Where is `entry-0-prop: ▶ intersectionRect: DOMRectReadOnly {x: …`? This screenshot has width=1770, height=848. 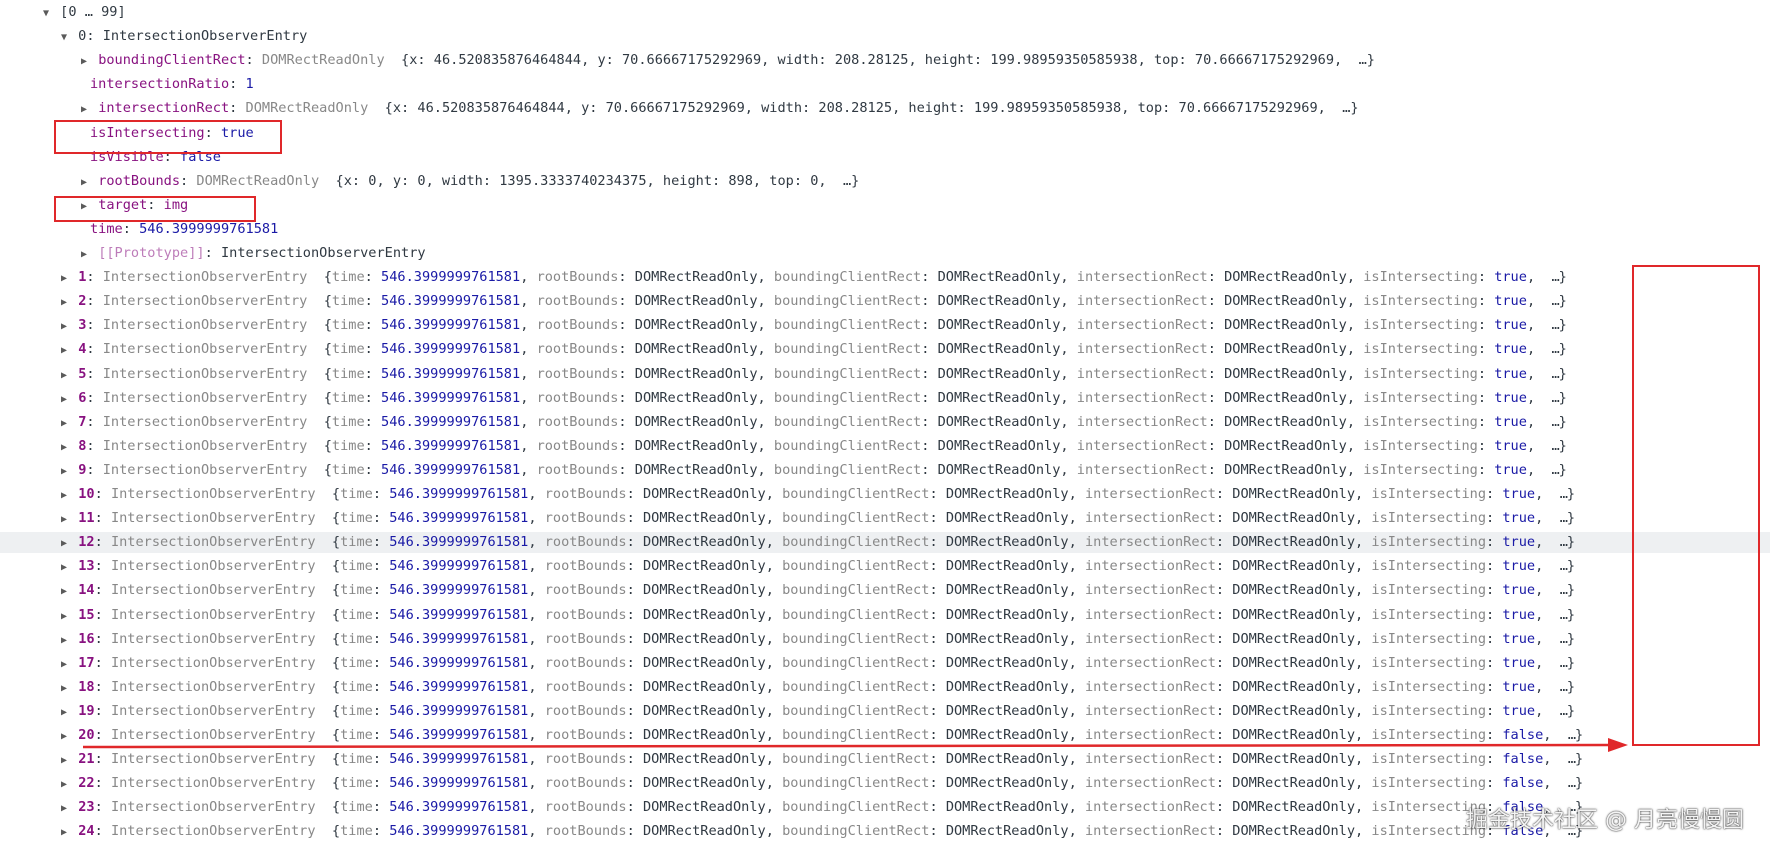 entry-0-prop: ▶ intersectionRect: DOMRectReadOnly {x: … is located at coordinates (885, 108).